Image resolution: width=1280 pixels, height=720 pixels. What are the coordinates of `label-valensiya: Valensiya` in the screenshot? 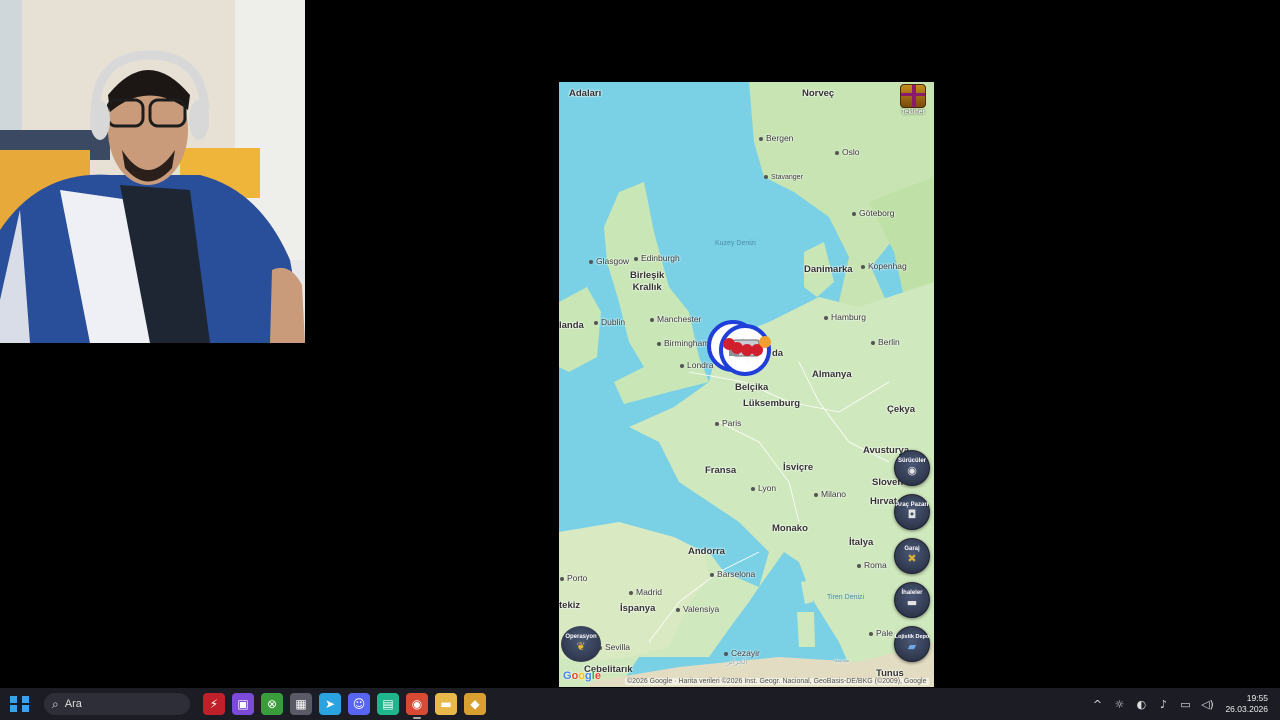 It's located at (697, 609).